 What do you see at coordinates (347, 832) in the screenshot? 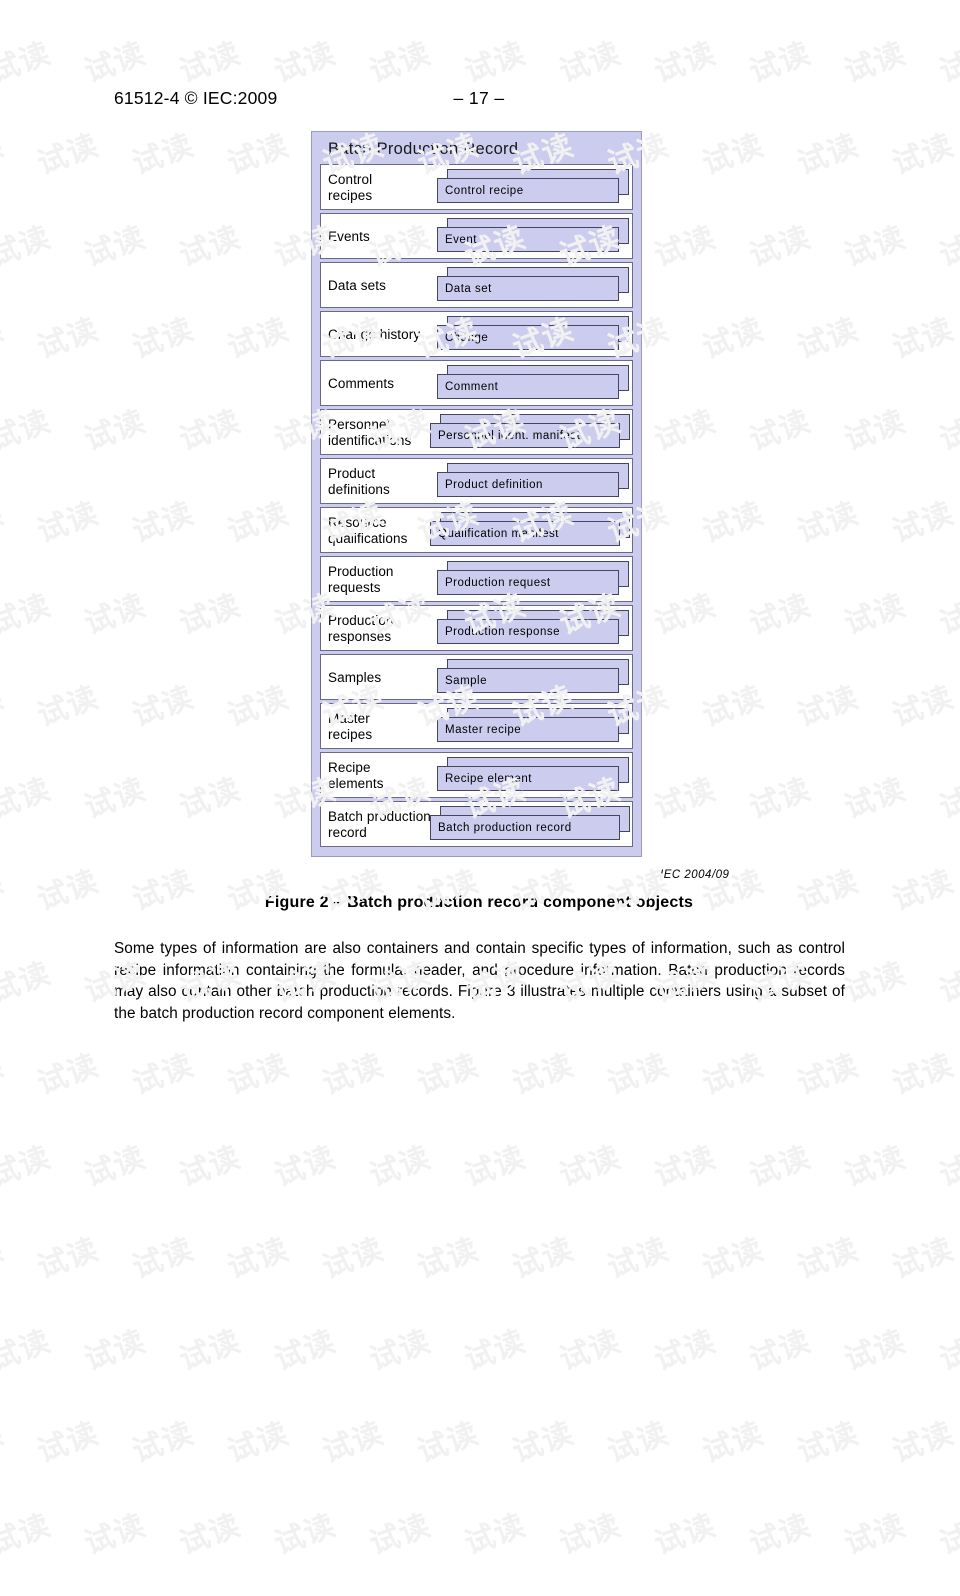
I see `row-label-line: record` at bounding box center [347, 832].